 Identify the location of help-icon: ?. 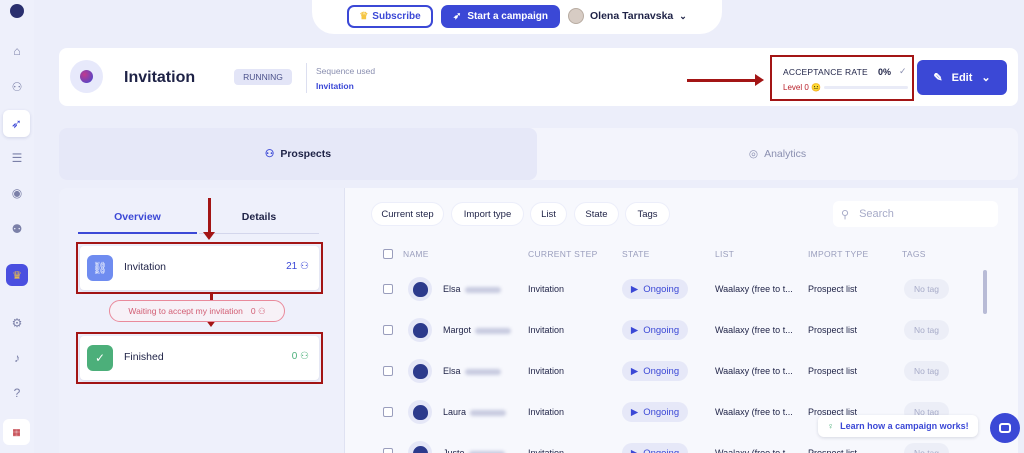
(17, 393).